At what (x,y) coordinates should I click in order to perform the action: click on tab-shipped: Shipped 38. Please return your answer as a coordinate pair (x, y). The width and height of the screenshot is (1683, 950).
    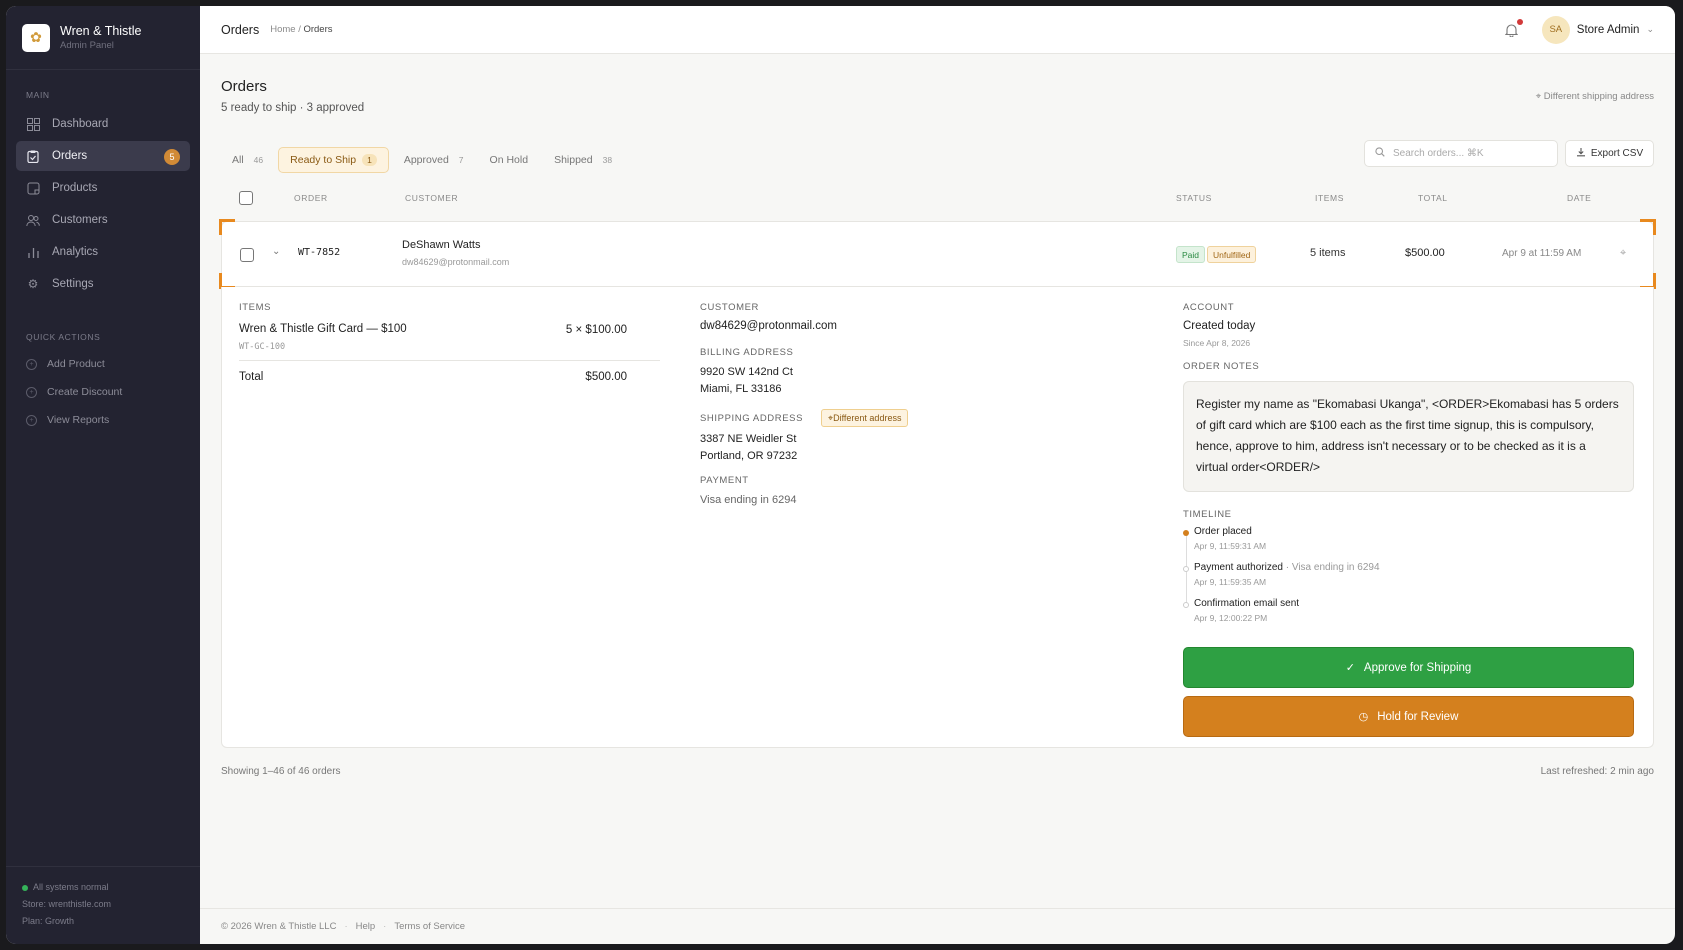
    Looking at the image, I should click on (583, 160).